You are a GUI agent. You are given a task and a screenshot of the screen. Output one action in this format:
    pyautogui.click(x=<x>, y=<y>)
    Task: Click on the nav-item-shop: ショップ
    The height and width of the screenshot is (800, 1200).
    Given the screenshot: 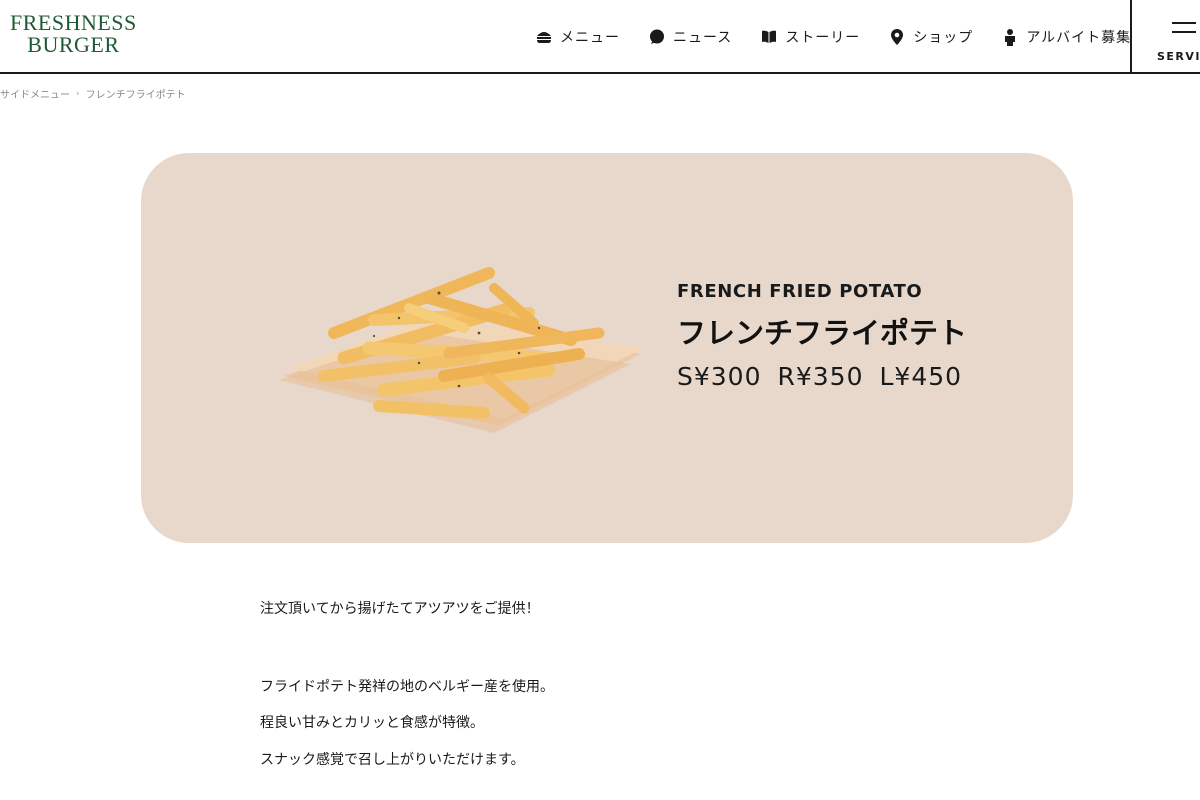 What is the action you would take?
    pyautogui.click(x=930, y=37)
    